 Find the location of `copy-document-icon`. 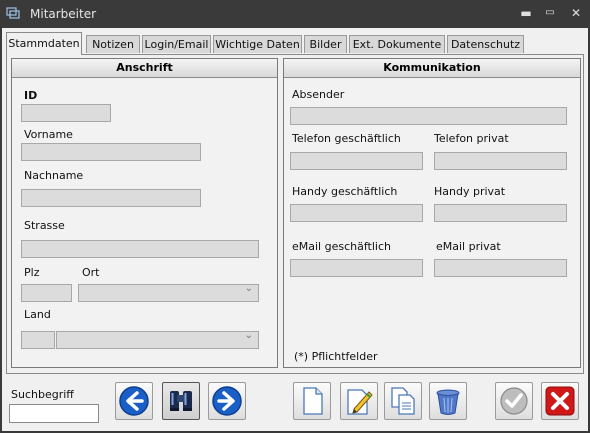

copy-document-icon is located at coordinates (403, 401).